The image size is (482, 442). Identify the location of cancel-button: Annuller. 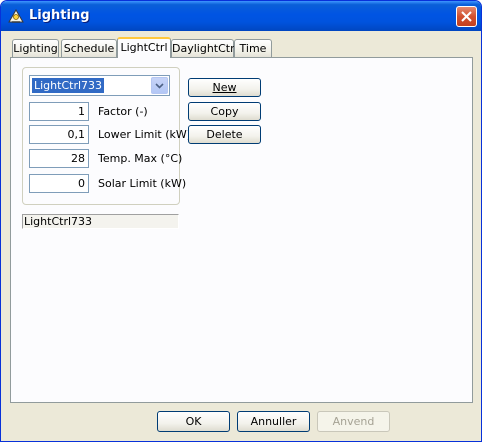
(273, 421).